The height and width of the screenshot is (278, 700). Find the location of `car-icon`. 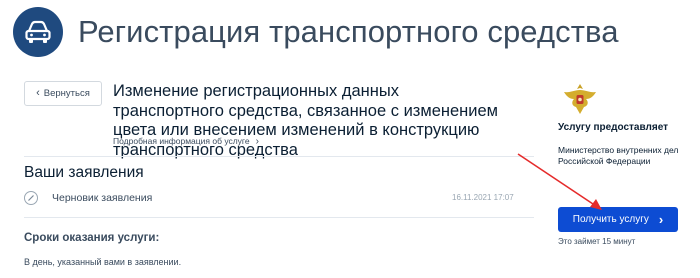

car-icon is located at coordinates (38, 31).